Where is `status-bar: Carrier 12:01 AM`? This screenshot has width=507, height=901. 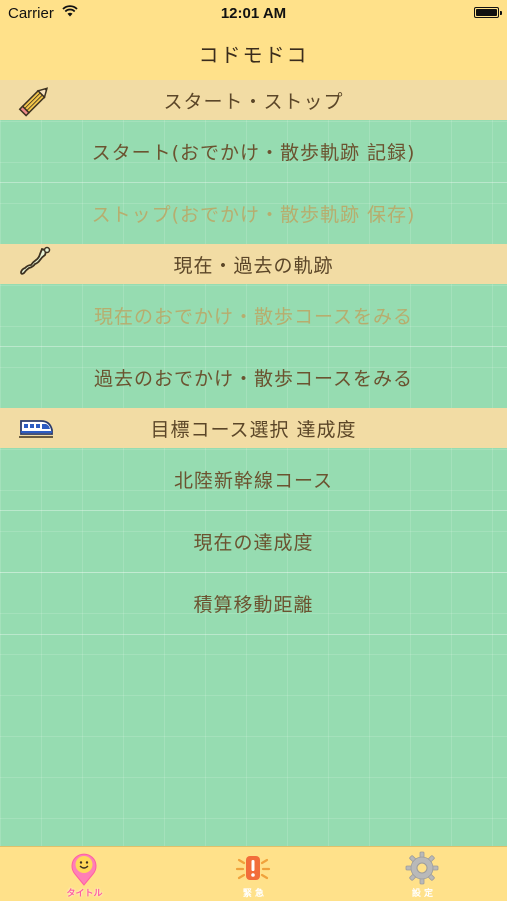
status-bar: Carrier 12:01 AM is located at coordinates (253, 13).